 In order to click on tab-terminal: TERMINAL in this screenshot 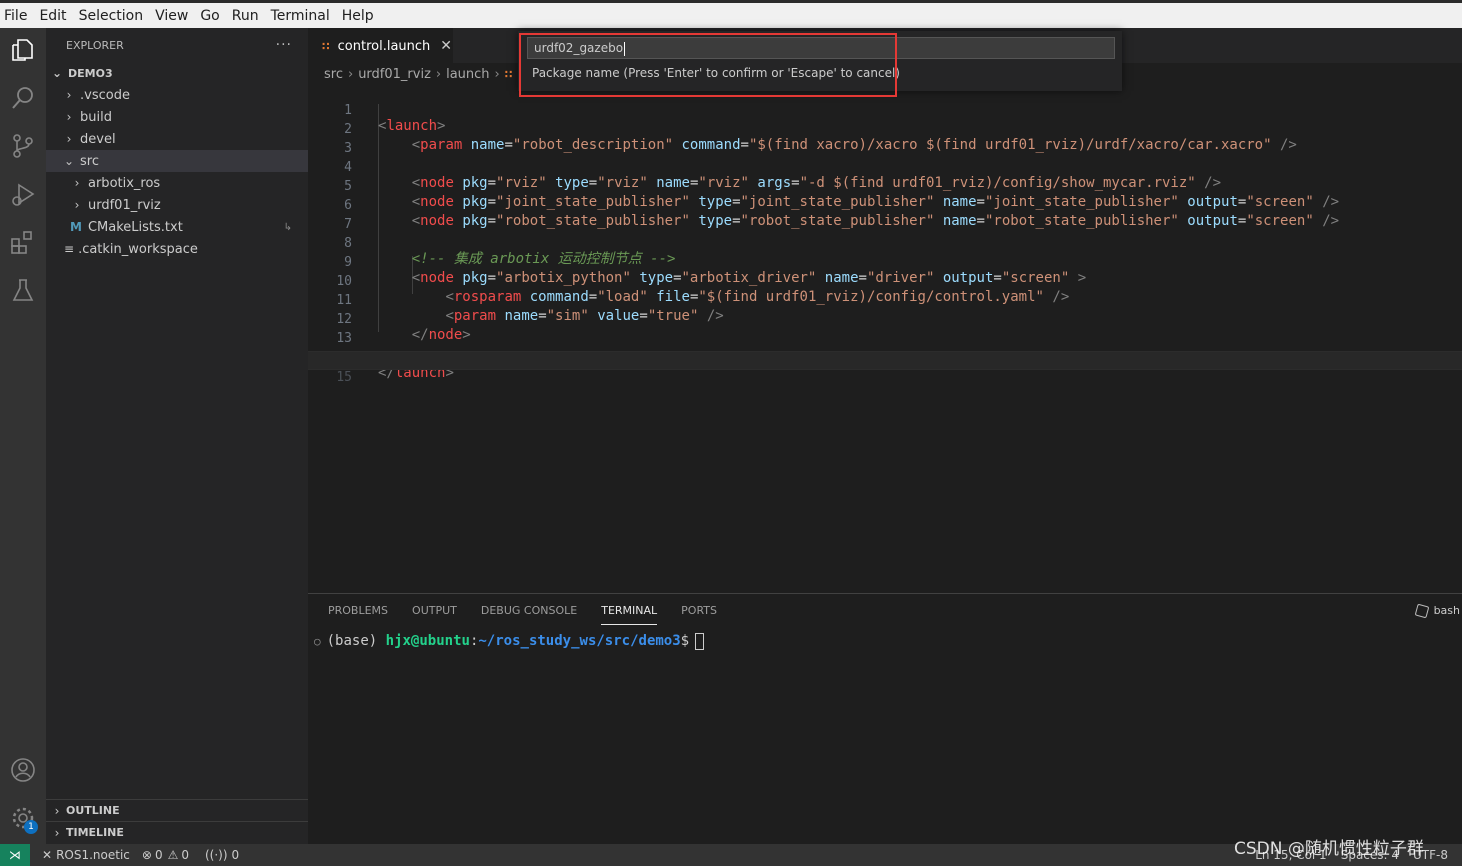, I will do `click(629, 611)`.